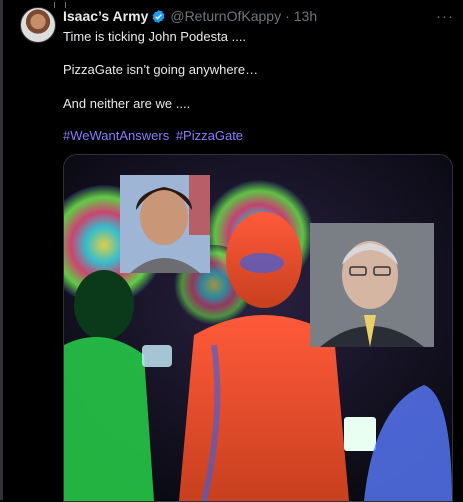  I want to click on hashtag-link: #PizzaGate, so click(209, 135).